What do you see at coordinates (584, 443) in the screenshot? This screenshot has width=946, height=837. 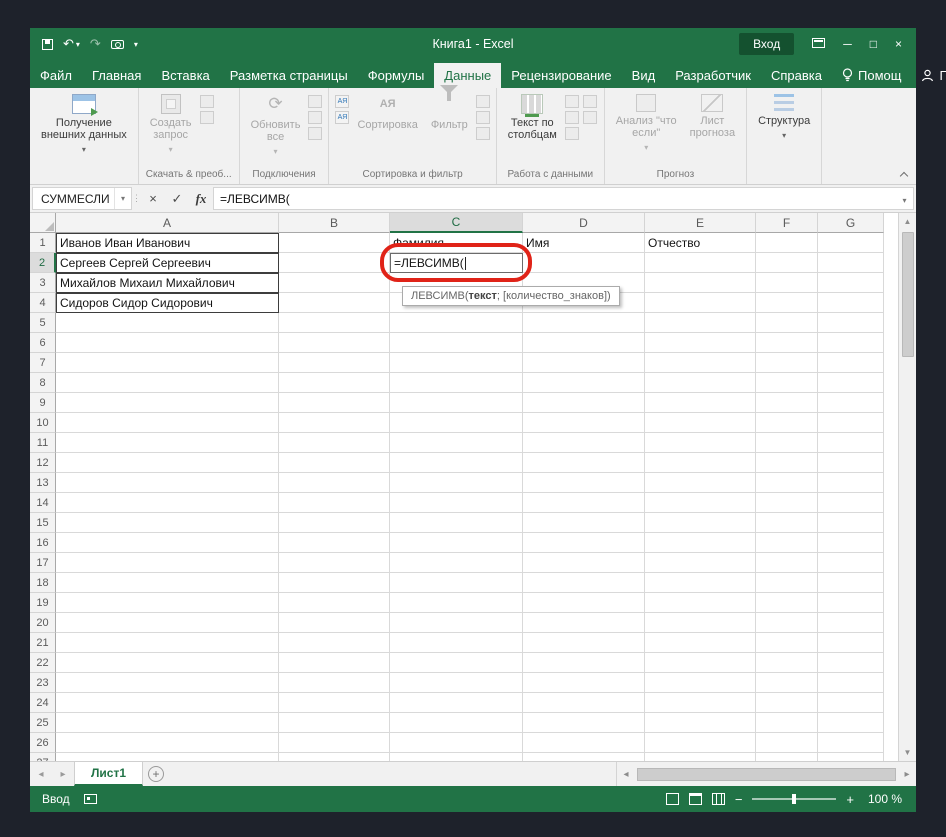 I see `cell-D11` at bounding box center [584, 443].